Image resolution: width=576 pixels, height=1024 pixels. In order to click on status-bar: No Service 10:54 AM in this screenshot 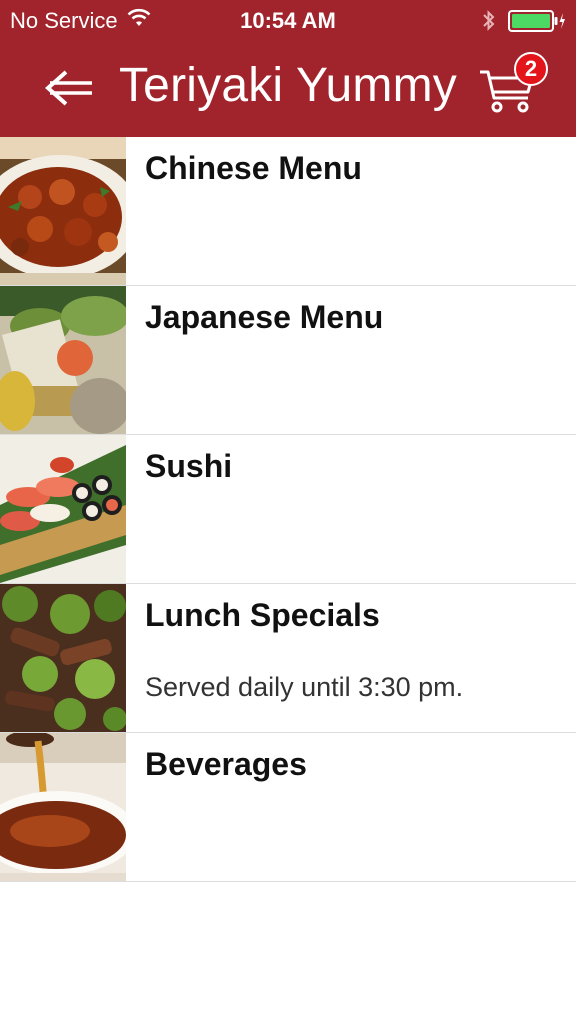, I will do `click(288, 22)`.